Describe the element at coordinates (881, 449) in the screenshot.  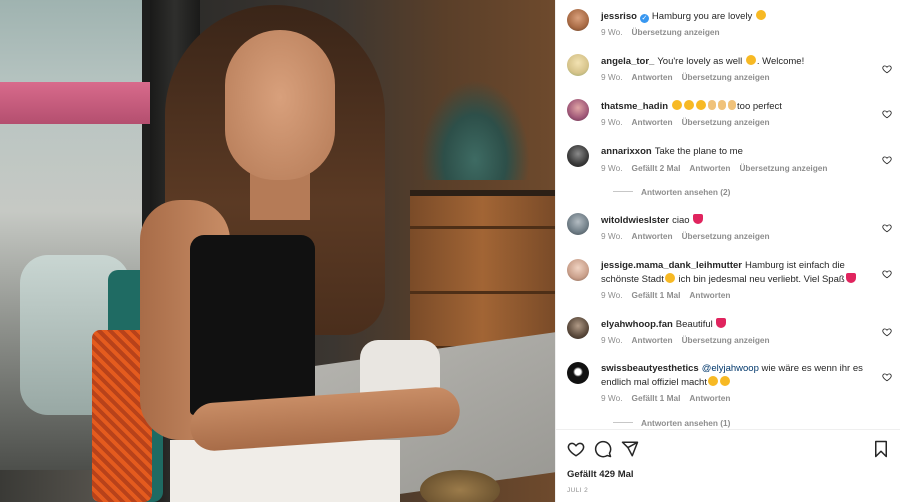
I see `bookmark-icon` at that location.